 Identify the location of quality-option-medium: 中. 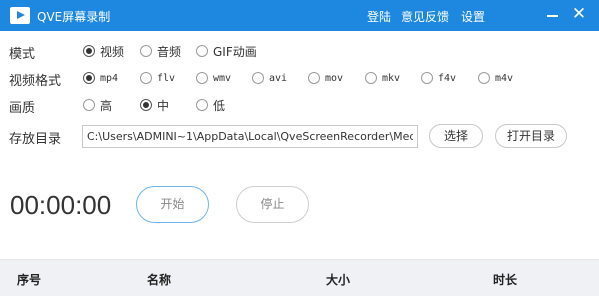
(154, 105).